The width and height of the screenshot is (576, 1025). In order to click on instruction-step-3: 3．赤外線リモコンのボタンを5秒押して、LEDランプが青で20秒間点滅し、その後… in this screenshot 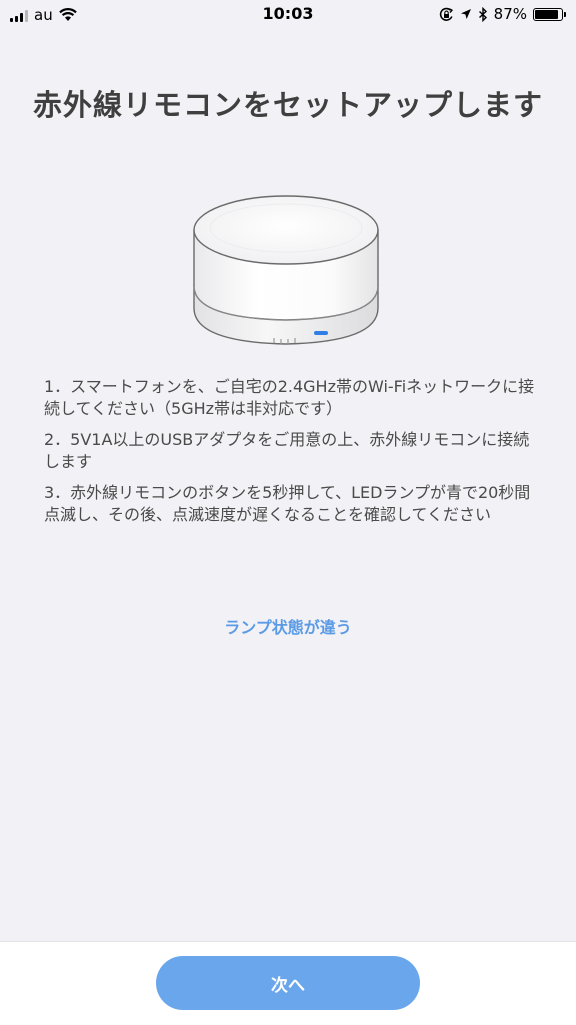, I will do `click(287, 503)`.